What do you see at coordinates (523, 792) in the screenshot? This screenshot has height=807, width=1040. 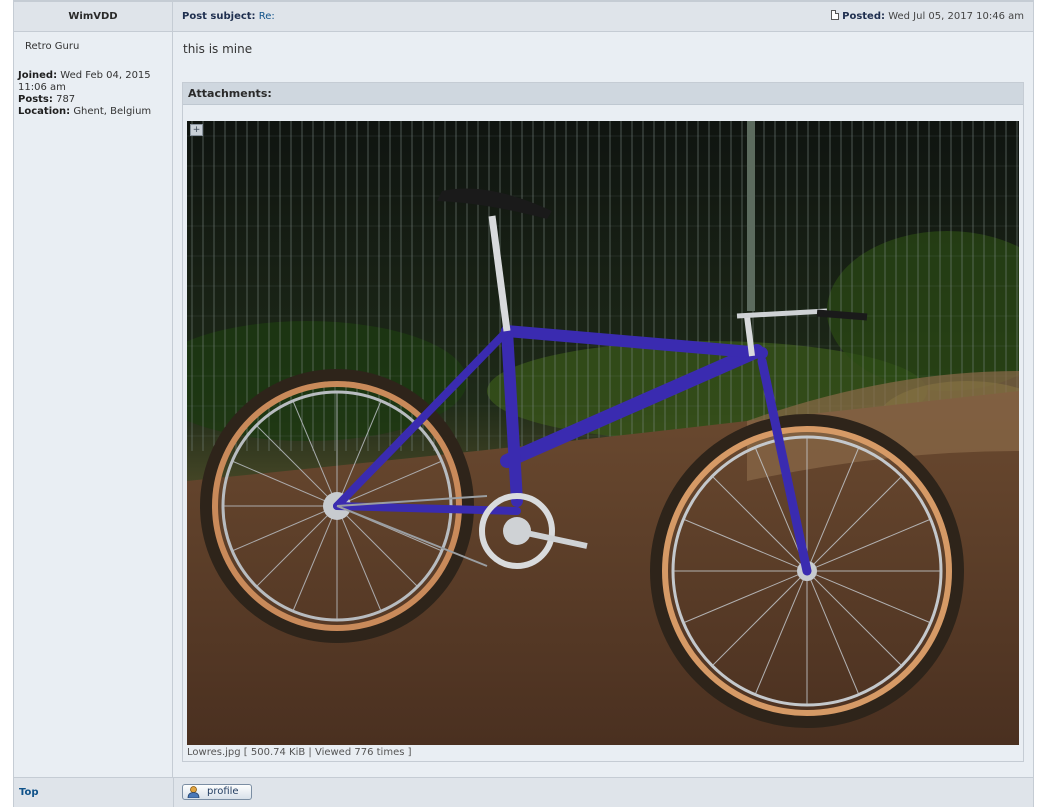 I see `post-footer-row: Top profile` at bounding box center [523, 792].